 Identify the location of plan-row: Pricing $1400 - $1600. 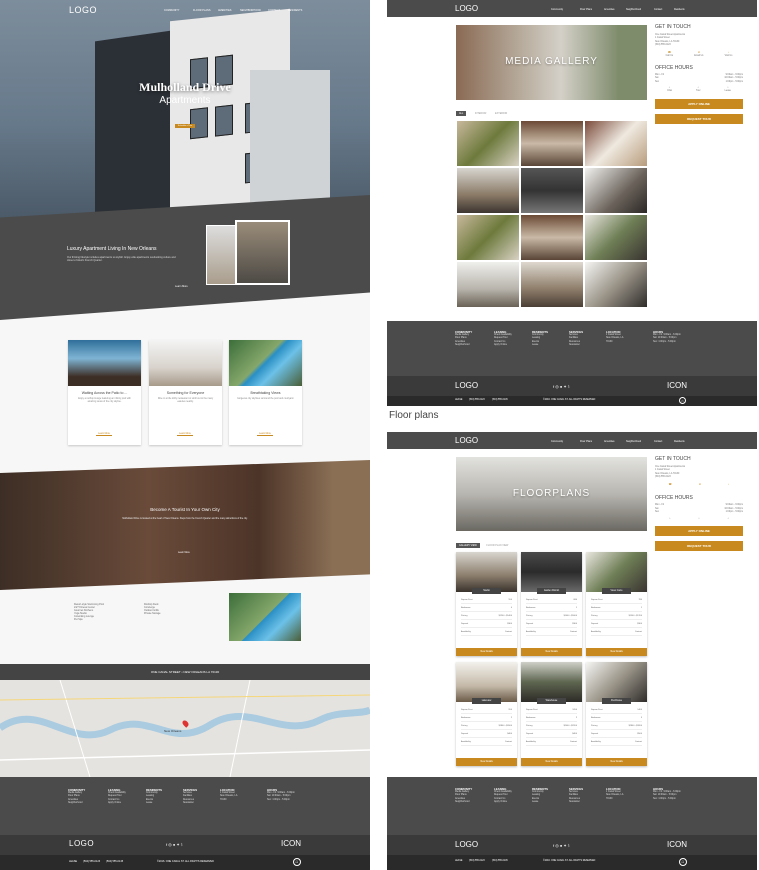
(551, 616).